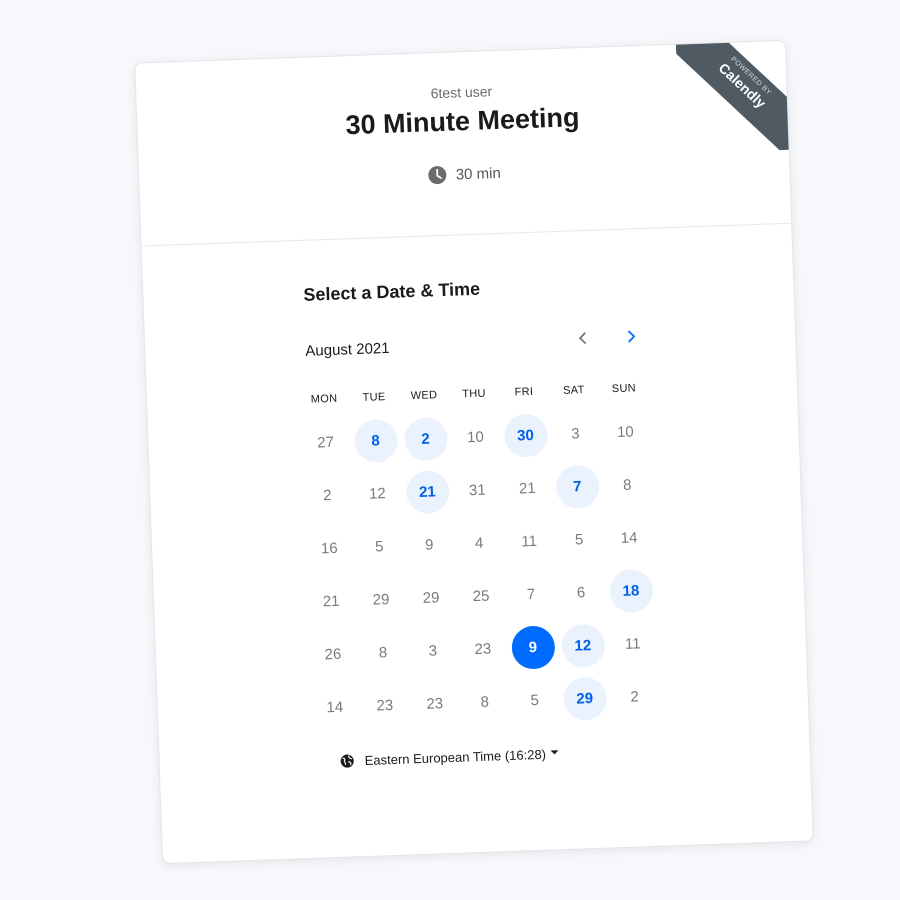 The height and width of the screenshot is (900, 900). What do you see at coordinates (374, 397) in the screenshot?
I see `weekday-tue: TUE` at bounding box center [374, 397].